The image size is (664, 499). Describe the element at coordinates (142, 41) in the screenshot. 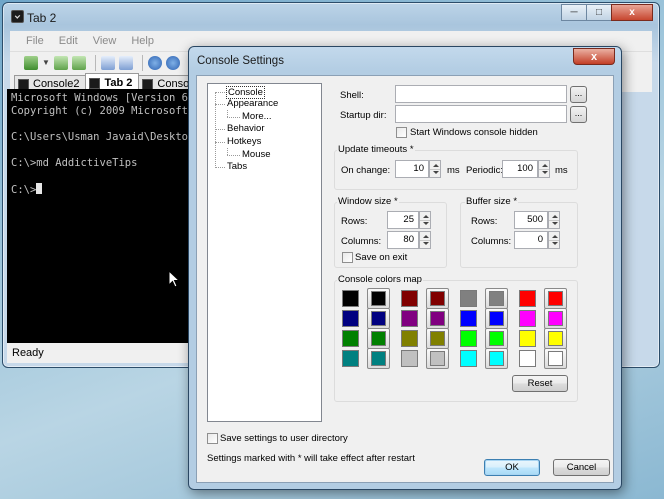

I see `menu-help: Help` at that location.